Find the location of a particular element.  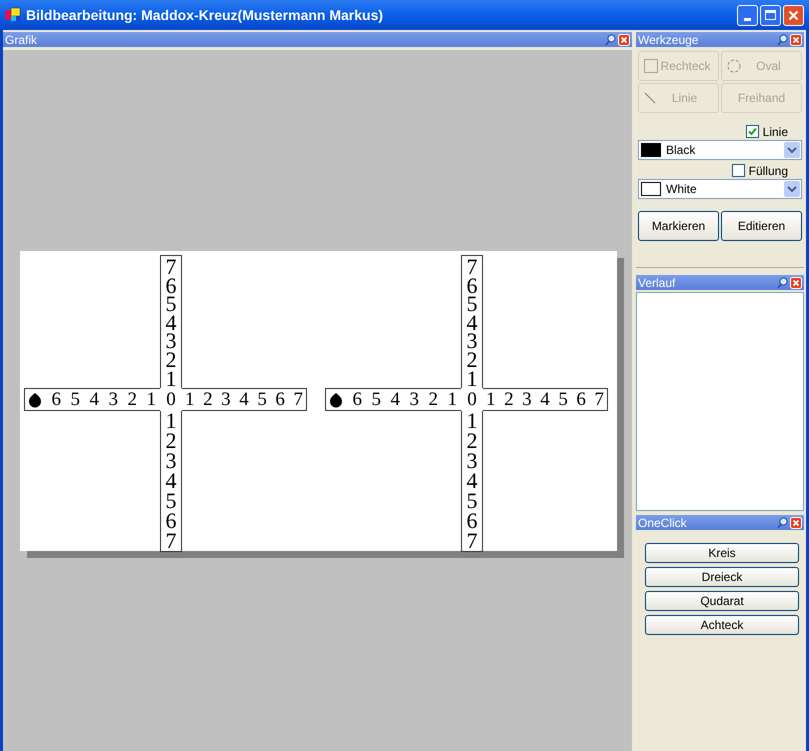

check-icon is located at coordinates (752, 131).